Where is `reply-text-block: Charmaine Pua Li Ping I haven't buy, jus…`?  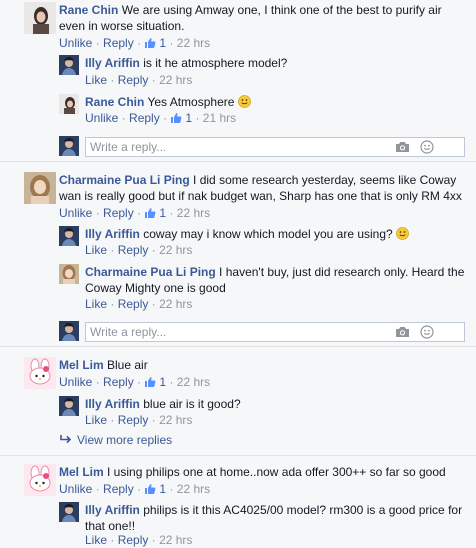
reply-text-block: Charmaine Pua Li Ping I haven't buy, jus… is located at coordinates (275, 280).